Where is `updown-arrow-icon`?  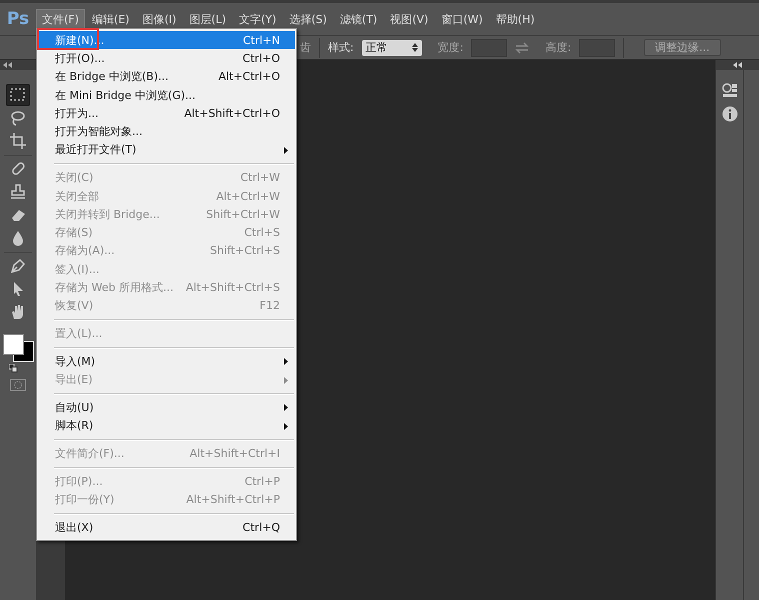
updown-arrow-icon is located at coordinates (415, 47).